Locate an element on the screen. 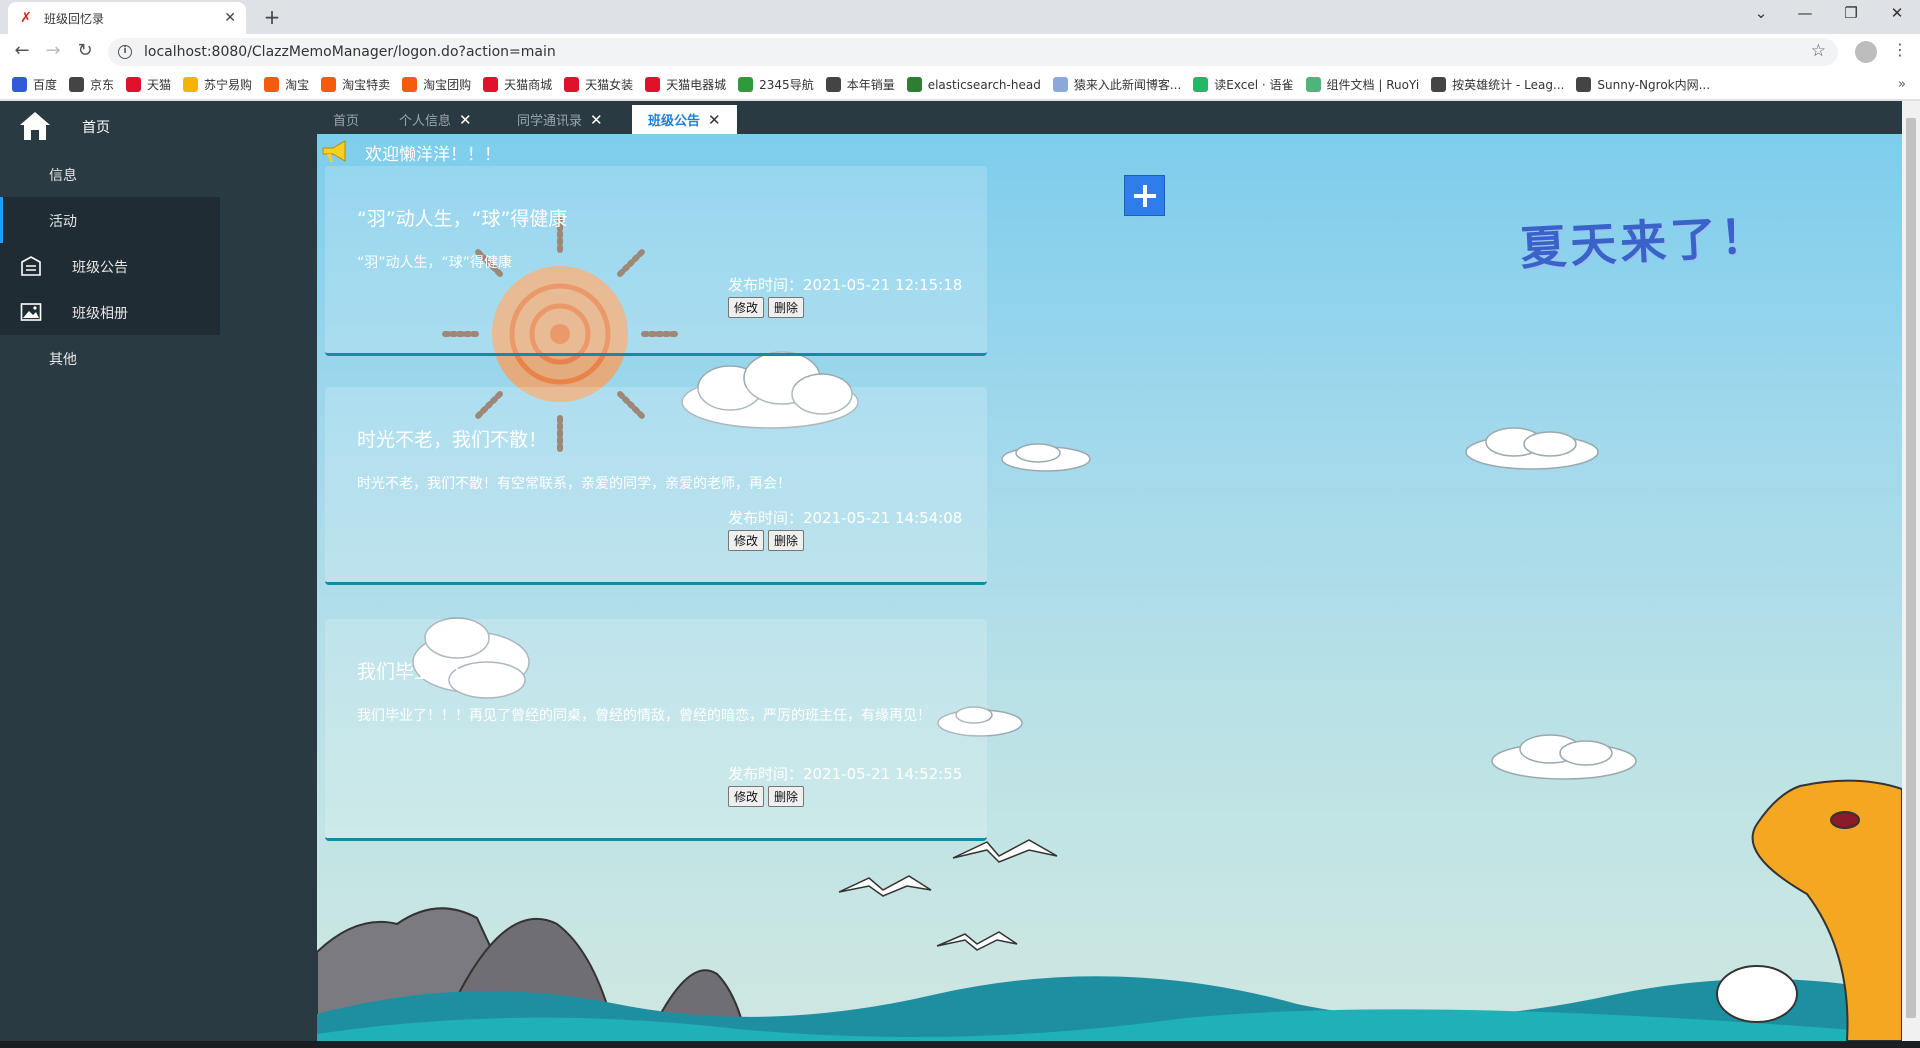  notice-actions: 修改 删除 is located at coordinates (766, 307).